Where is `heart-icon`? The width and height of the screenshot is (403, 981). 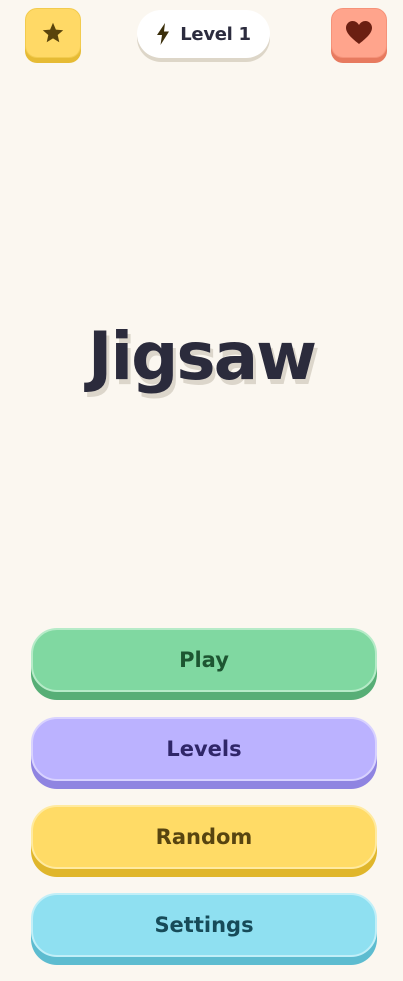
heart-icon is located at coordinates (359, 32).